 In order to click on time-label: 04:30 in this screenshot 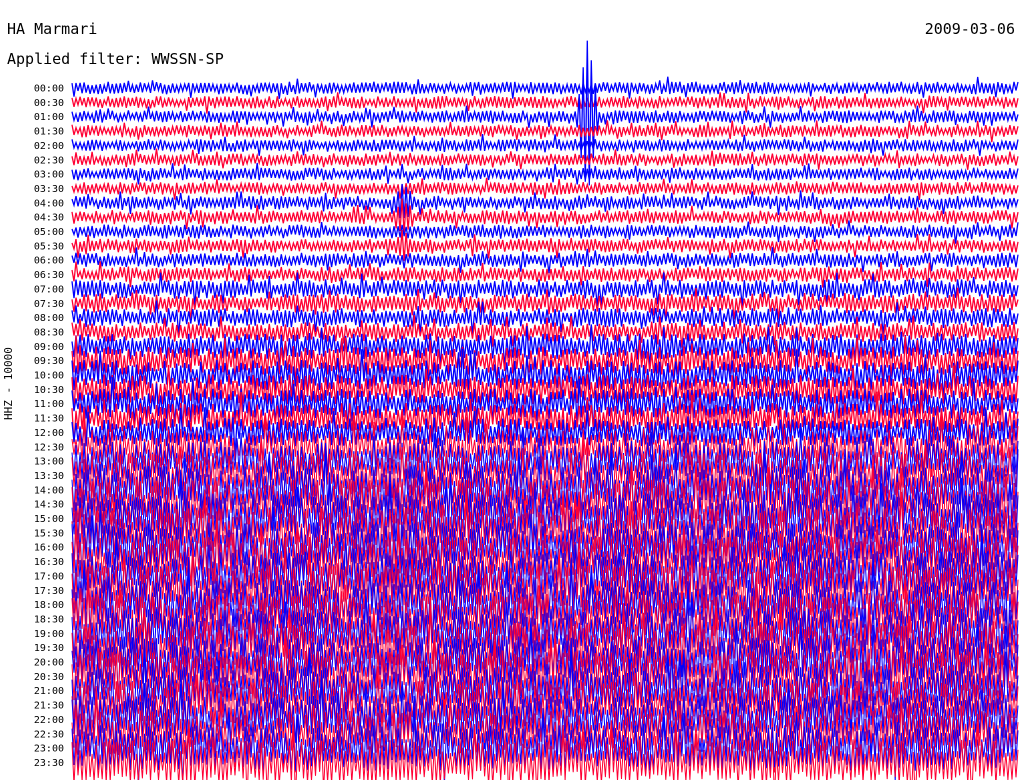, I will do `click(49, 218)`.